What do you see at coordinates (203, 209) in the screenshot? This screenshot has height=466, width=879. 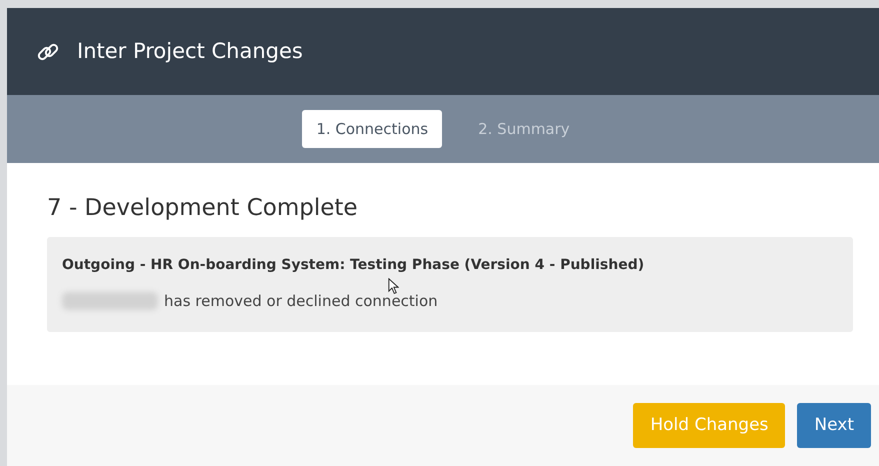 I see `section-heading: 7 - Development Complete` at bounding box center [203, 209].